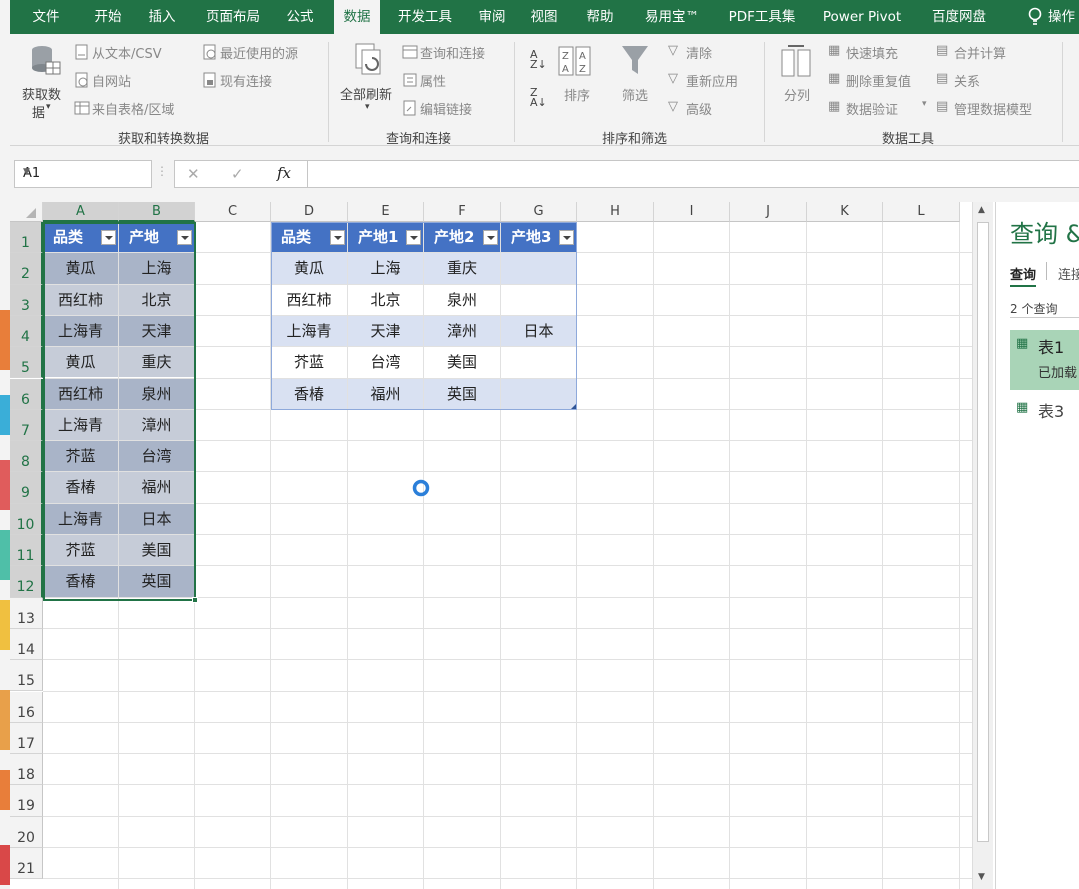 The height and width of the screenshot is (889, 1079). I want to click on row-header: 13, so click(26, 613).